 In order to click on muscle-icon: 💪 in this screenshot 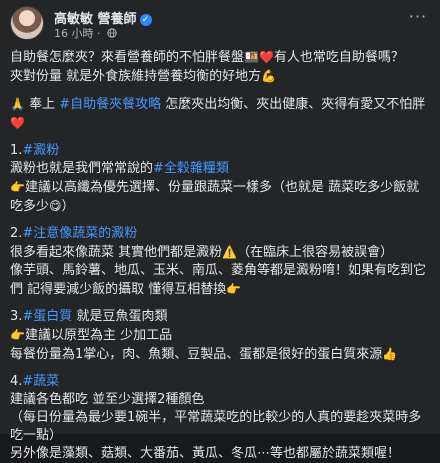, I will do `click(269, 76)`.